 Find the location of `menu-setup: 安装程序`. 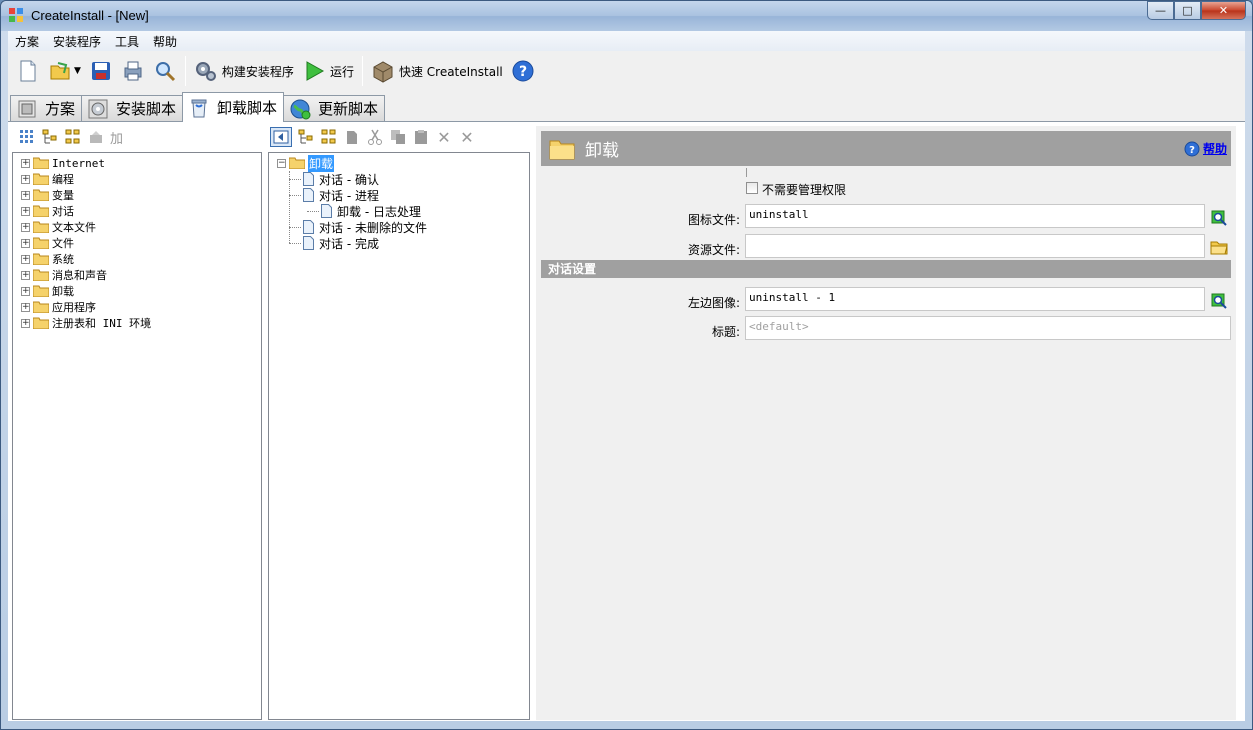

menu-setup: 安装程序 is located at coordinates (77, 41).